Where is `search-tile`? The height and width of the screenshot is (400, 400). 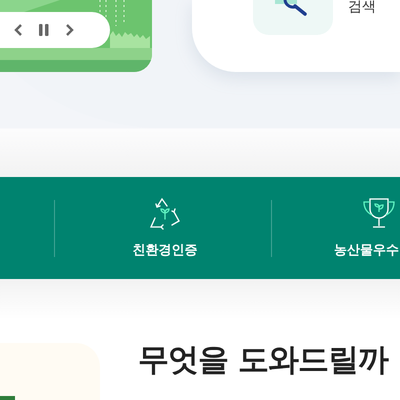
search-tile is located at coordinates (293, 17).